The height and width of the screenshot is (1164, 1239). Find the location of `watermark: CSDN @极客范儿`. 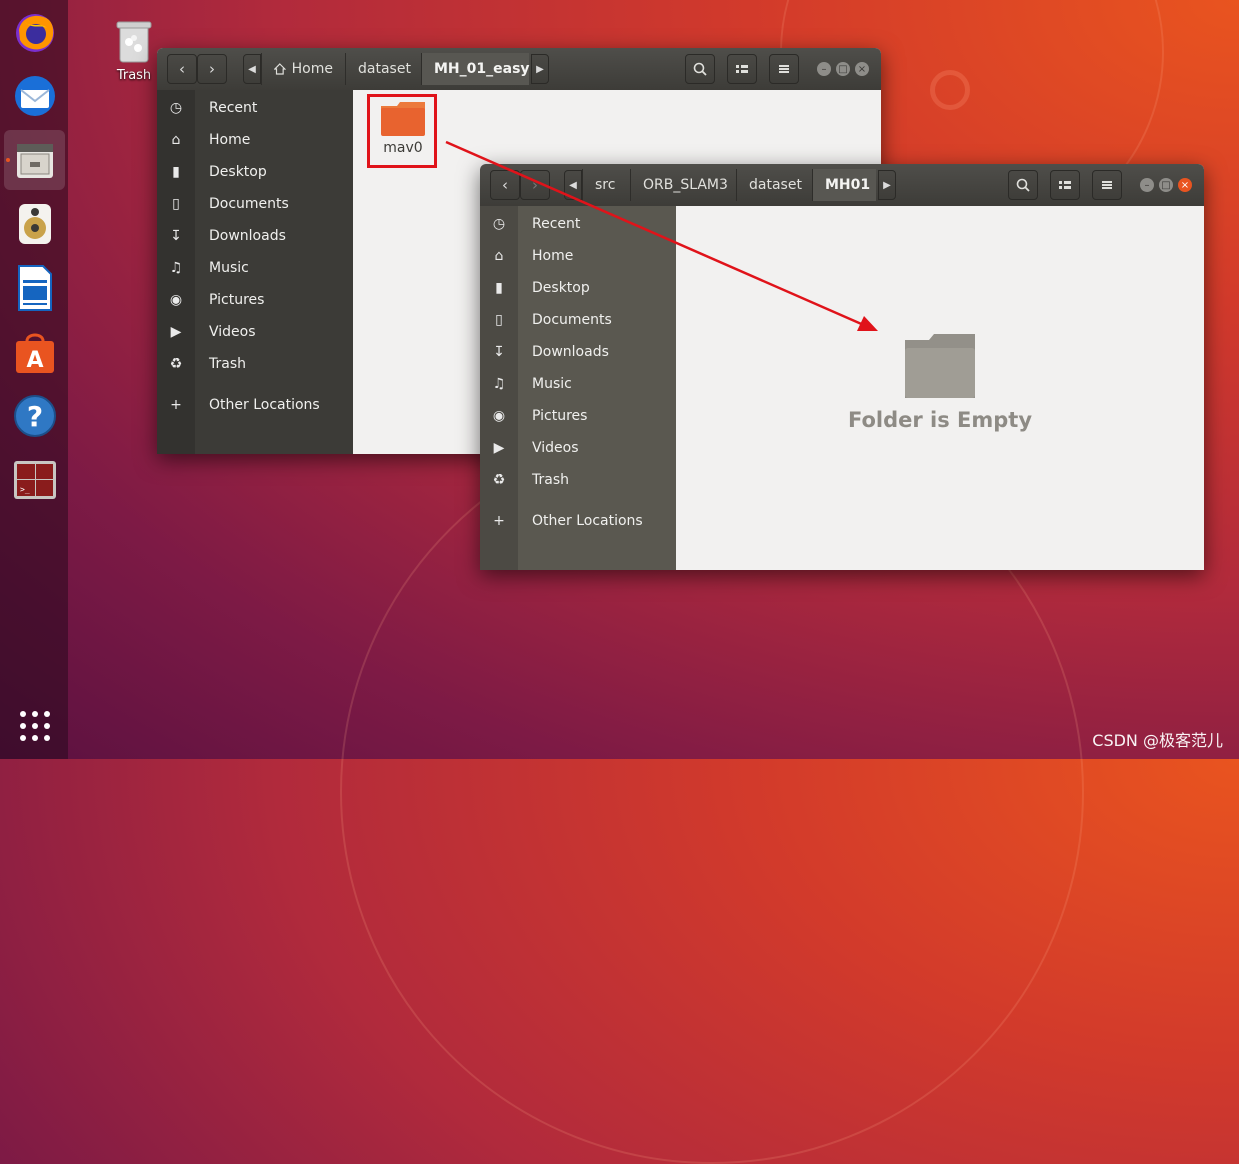

watermark: CSDN @极客范儿 is located at coordinates (1157, 740).